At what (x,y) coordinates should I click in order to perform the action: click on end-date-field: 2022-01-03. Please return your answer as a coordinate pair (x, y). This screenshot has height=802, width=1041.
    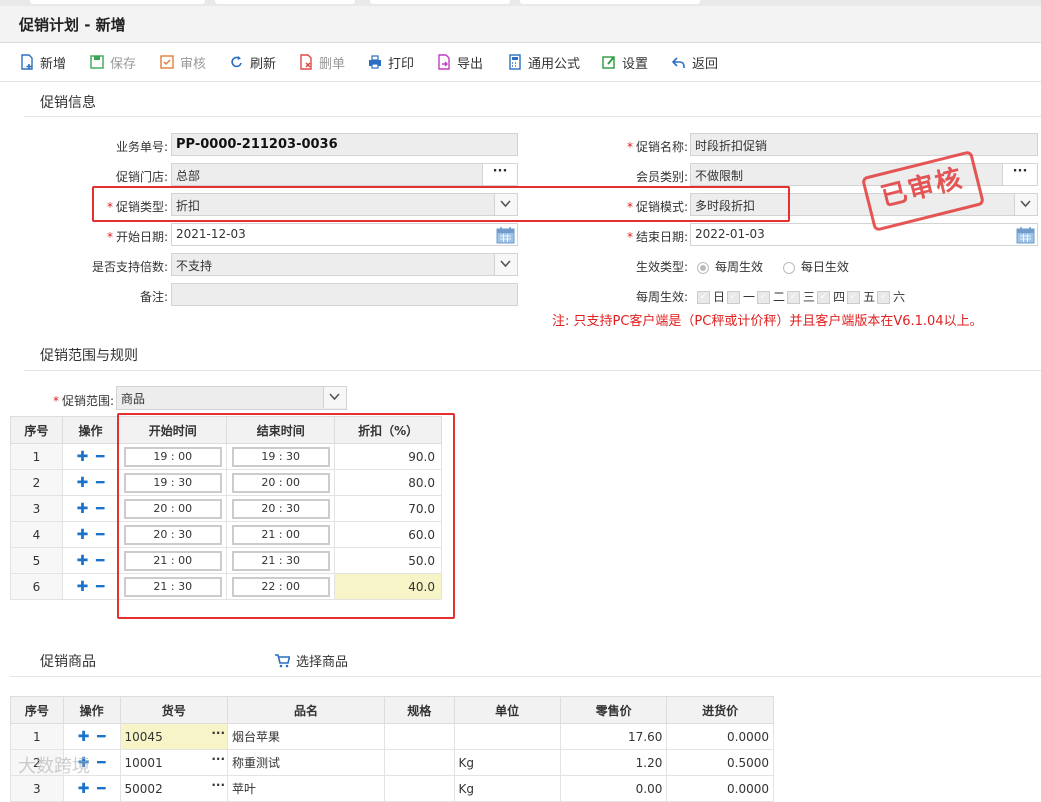
    Looking at the image, I should click on (864, 234).